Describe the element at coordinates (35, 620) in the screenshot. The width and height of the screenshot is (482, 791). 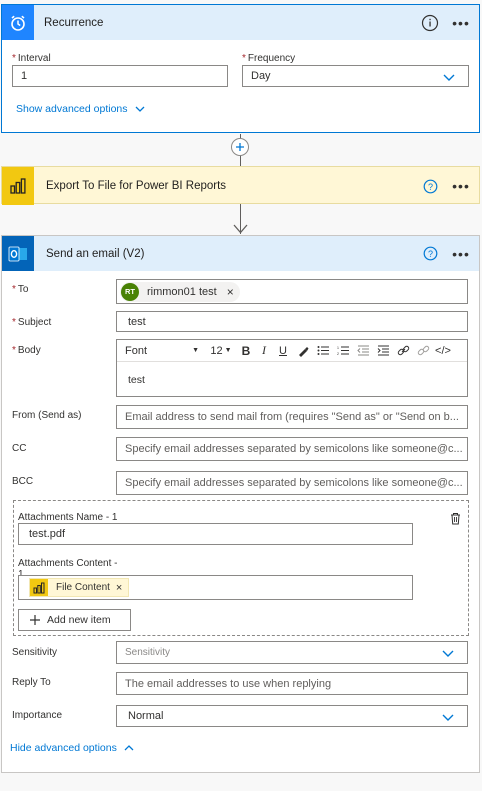
I see `plus-icon` at that location.